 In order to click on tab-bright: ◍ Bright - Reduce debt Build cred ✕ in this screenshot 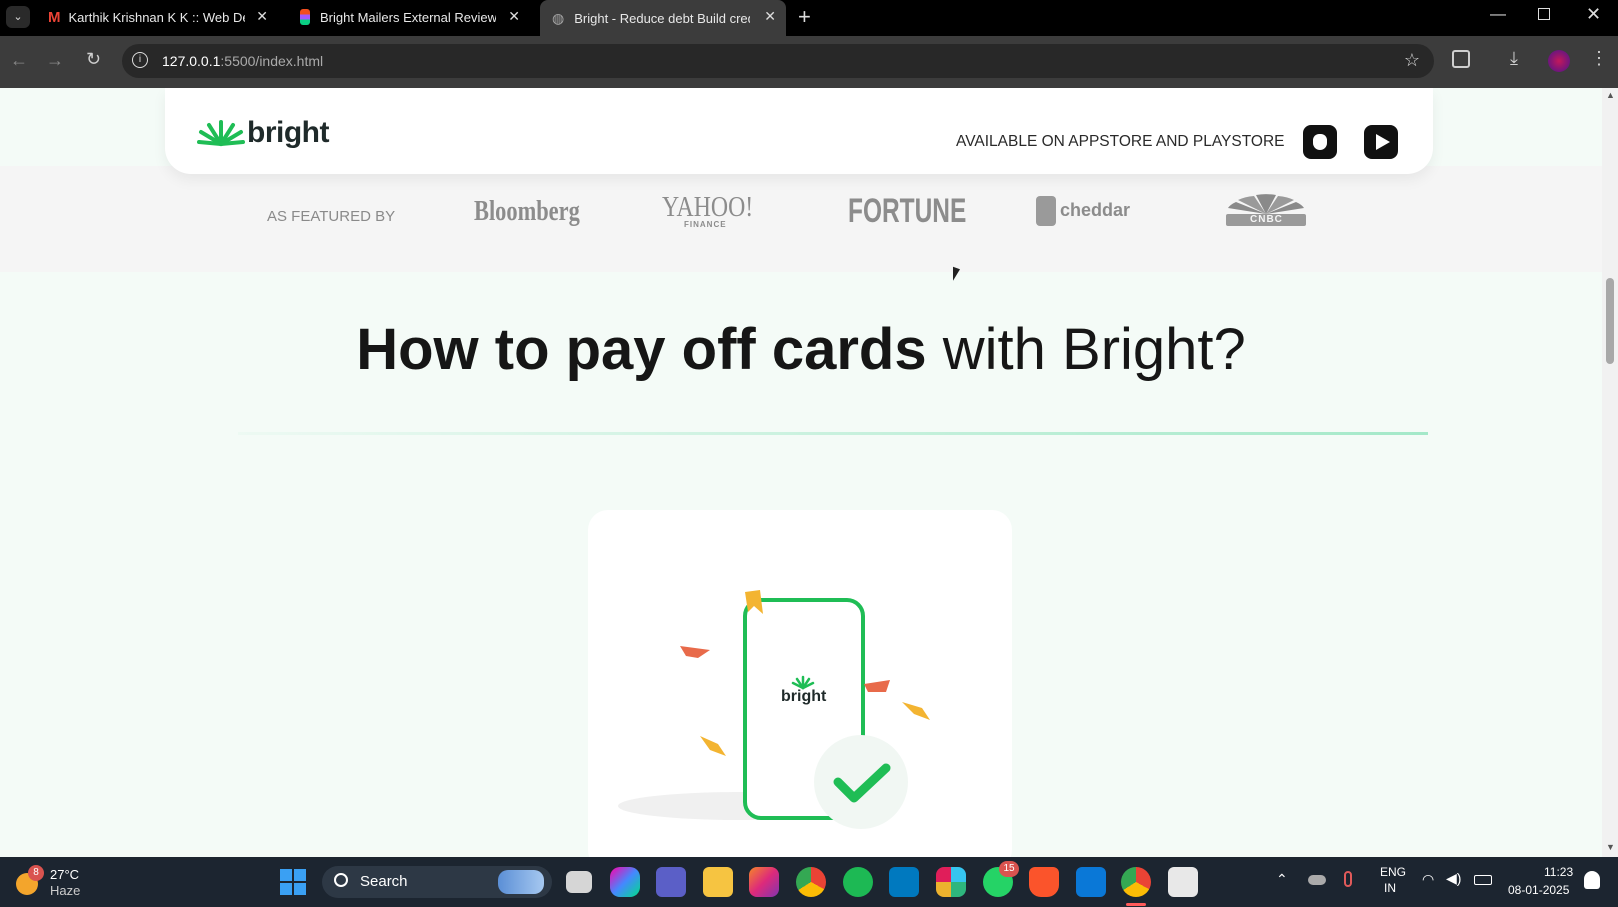, I will do `click(663, 18)`.